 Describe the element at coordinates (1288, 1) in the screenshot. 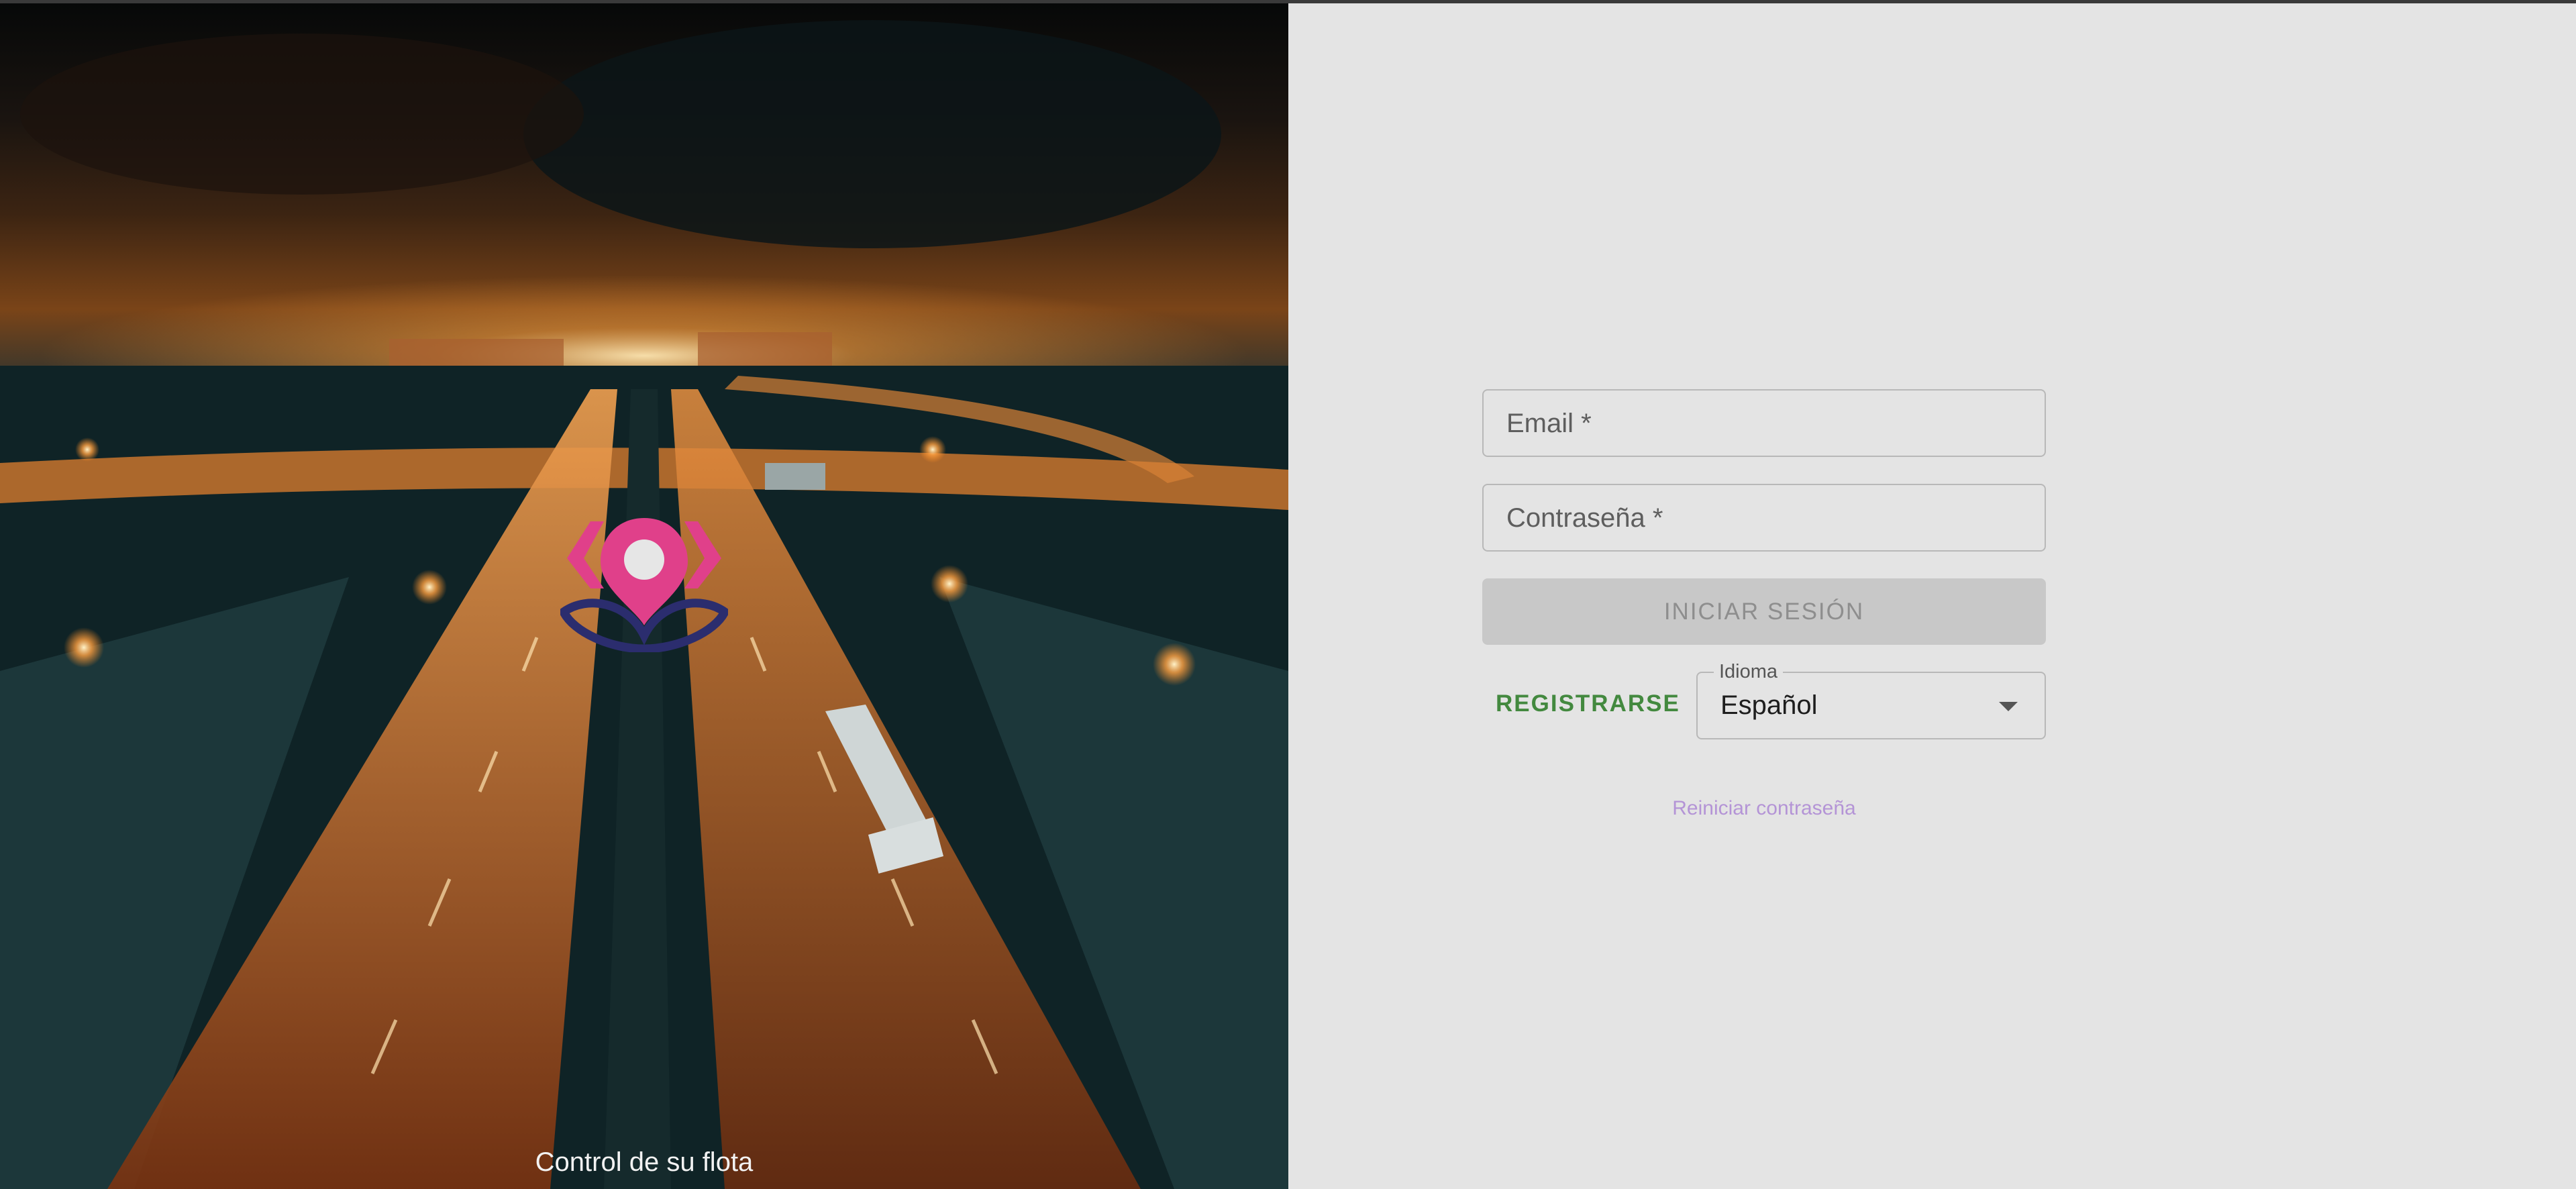

I see `window-top-bar` at that location.